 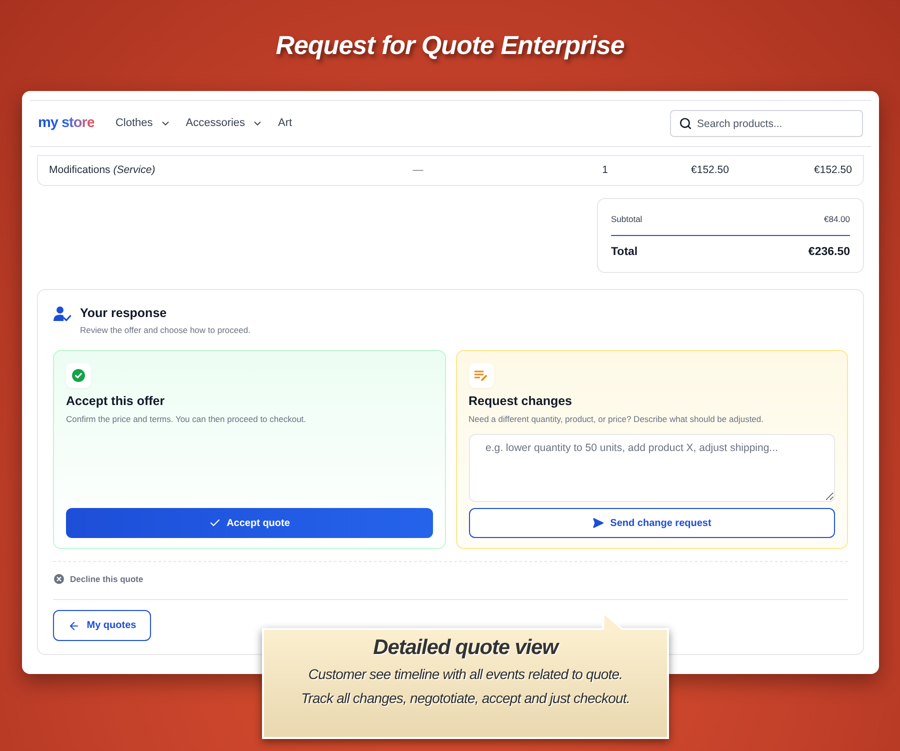 What do you see at coordinates (837, 219) in the screenshot?
I see `subtotal-value: €84.00` at bounding box center [837, 219].